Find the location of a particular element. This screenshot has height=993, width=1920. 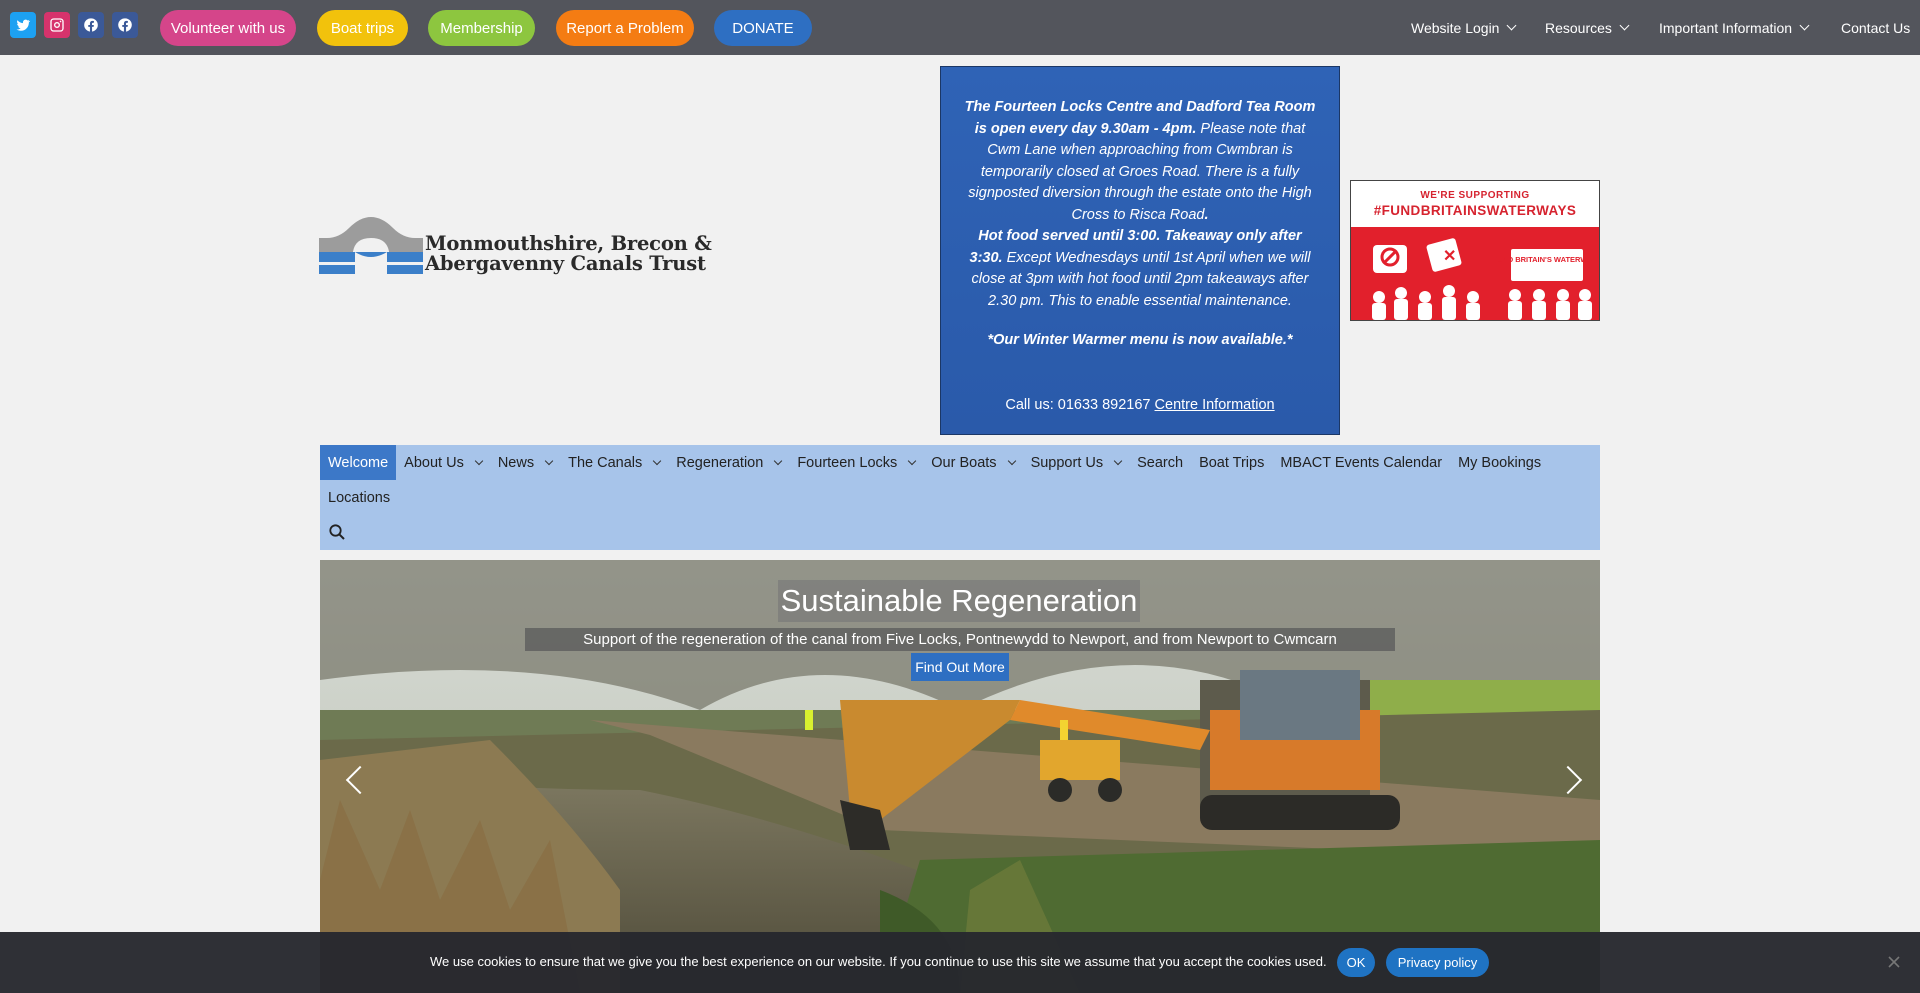

nav-item-welcome: Welcome is located at coordinates (358, 462).